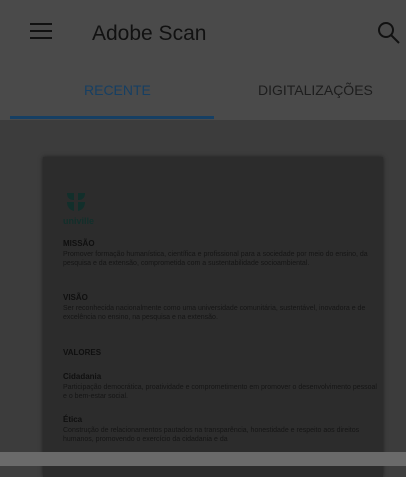 The height and width of the screenshot is (477, 406). I want to click on tab-recent: RECENTE, so click(117, 90).